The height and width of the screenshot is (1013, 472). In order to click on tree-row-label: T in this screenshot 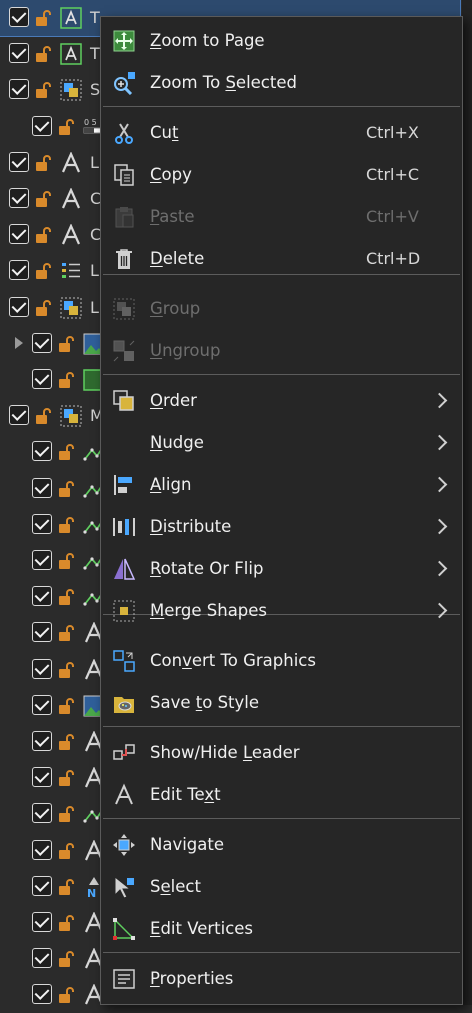, I will do `click(95, 17)`.